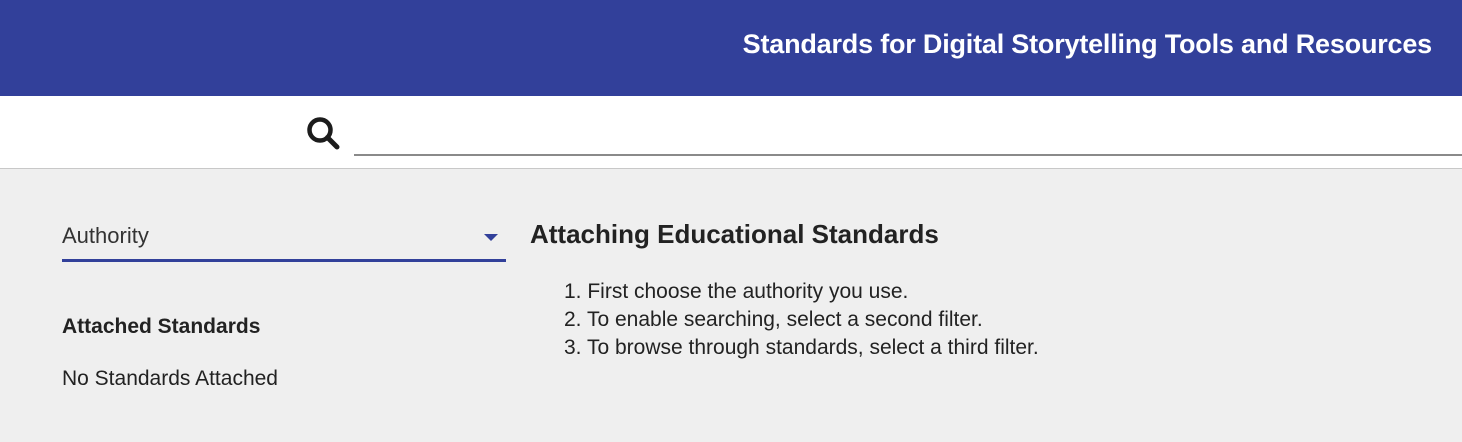 The height and width of the screenshot is (442, 1462). Describe the element at coordinates (491, 237) in the screenshot. I see `chevron-down-icon` at that location.